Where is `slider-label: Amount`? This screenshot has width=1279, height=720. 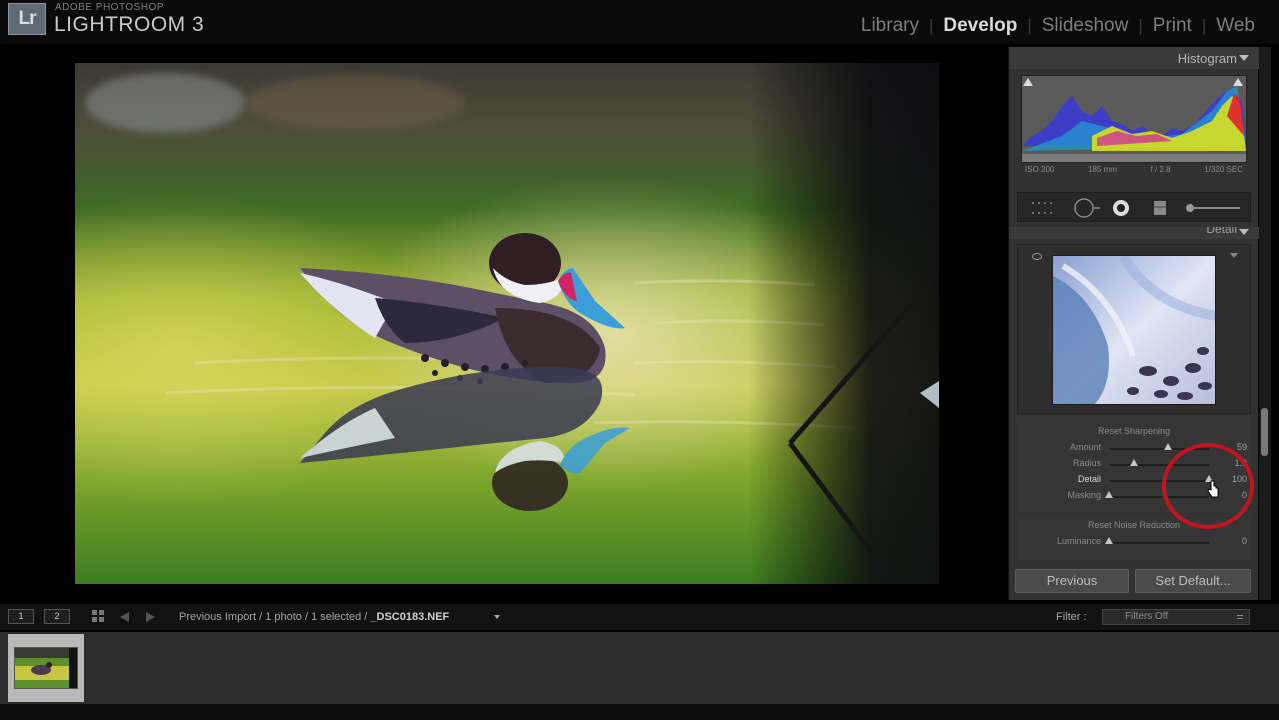
slider-label: Amount is located at coordinates (1085, 447).